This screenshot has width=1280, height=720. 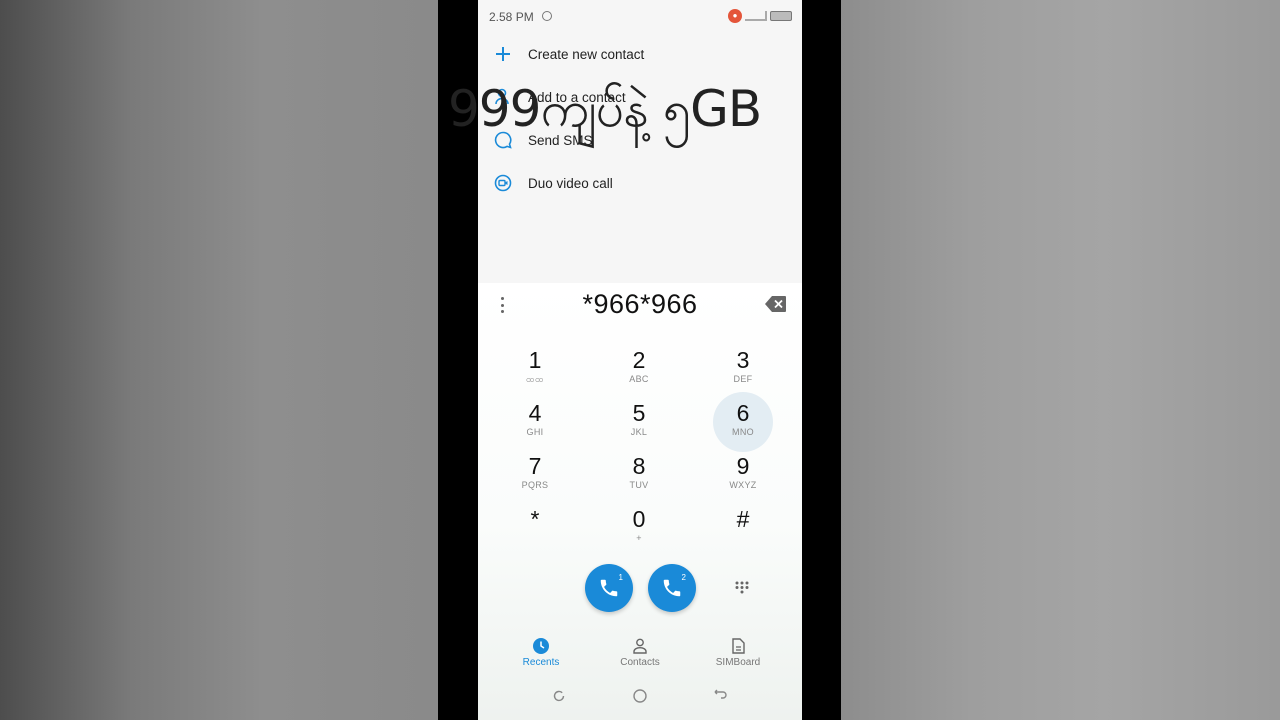 What do you see at coordinates (503, 183) in the screenshot?
I see `duo-icon` at bounding box center [503, 183].